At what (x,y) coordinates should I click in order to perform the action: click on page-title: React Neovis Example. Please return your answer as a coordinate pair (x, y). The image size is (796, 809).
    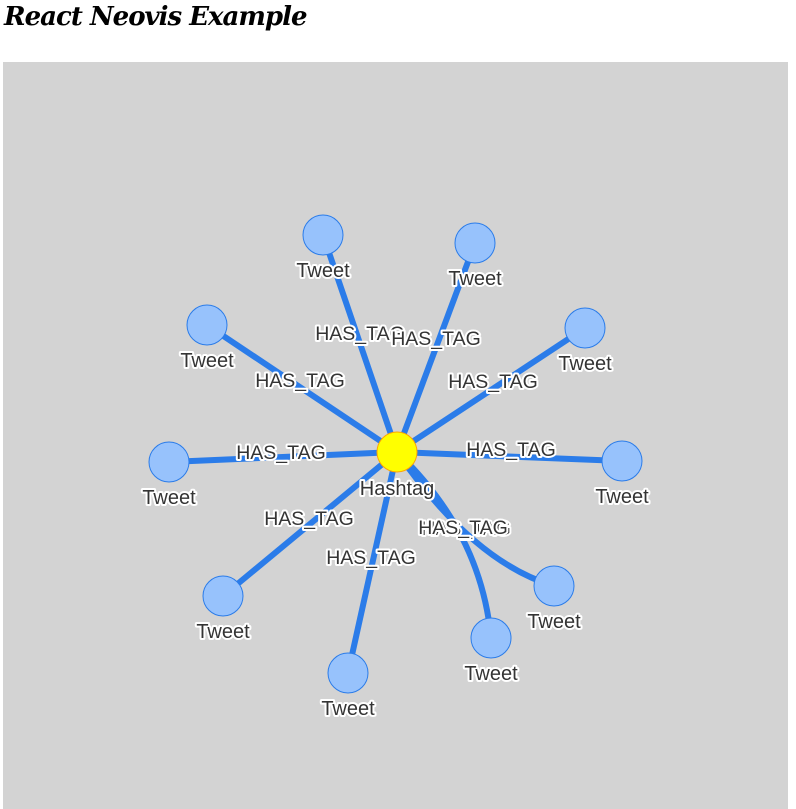
    Looking at the image, I should click on (155, 17).